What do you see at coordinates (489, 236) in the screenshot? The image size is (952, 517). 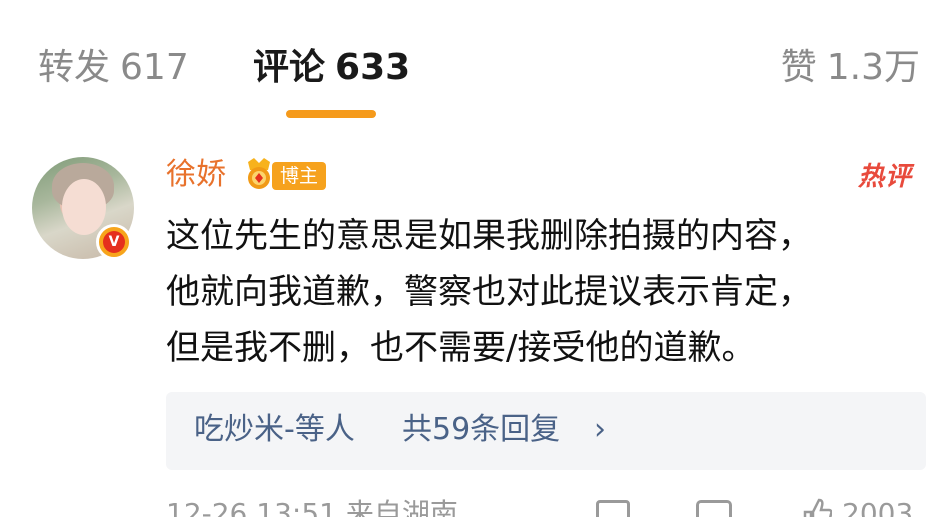 I see `comment-line: 这位先生的意思是如果我删除拍摄的内容，` at bounding box center [489, 236].